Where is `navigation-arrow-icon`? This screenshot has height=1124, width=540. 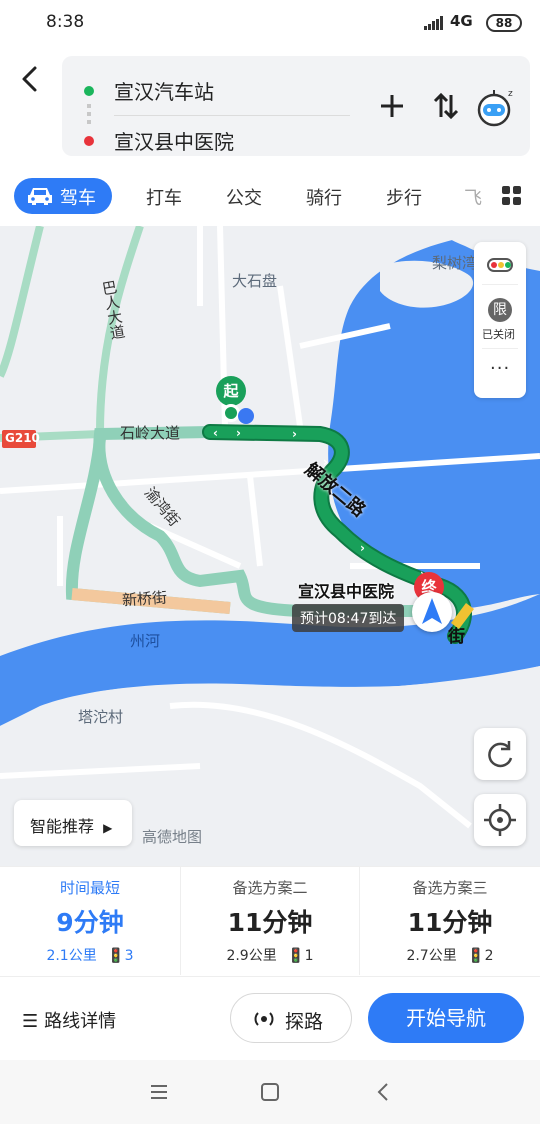
navigation-arrow-icon is located at coordinates (432, 612).